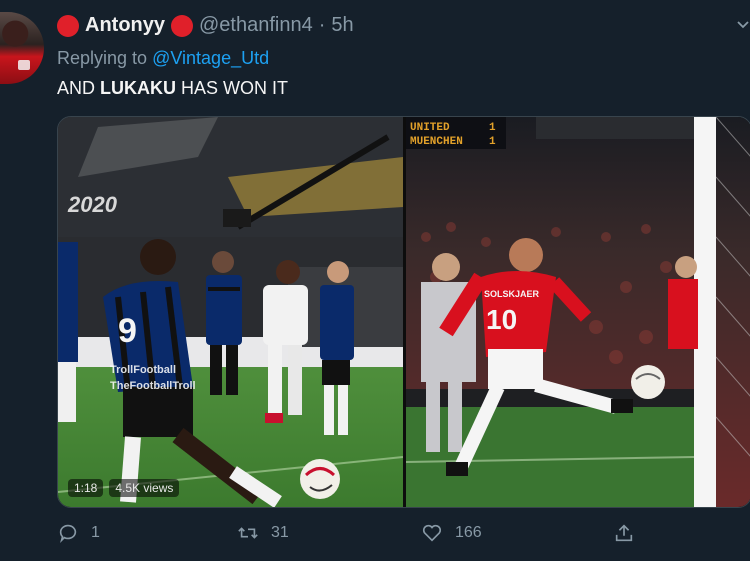 The height and width of the screenshot is (561, 750). What do you see at coordinates (430, 128) in the screenshot?
I see `scoreboard-team-1: UNITED` at bounding box center [430, 128].